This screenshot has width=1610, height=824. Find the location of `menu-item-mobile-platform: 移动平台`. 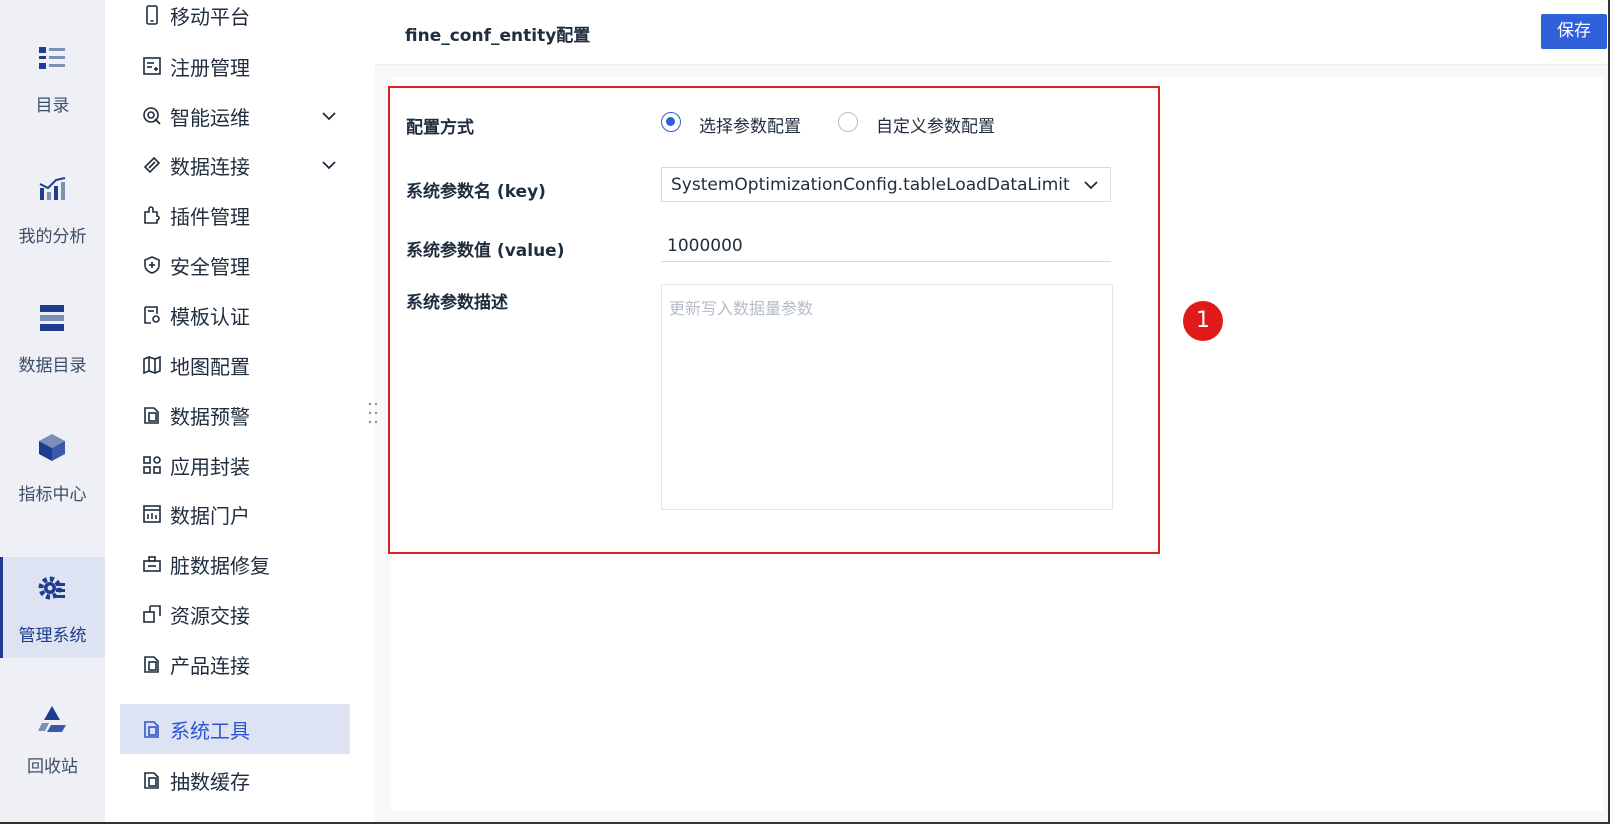

menu-item-mobile-platform: 移动平台 is located at coordinates (235, 20).